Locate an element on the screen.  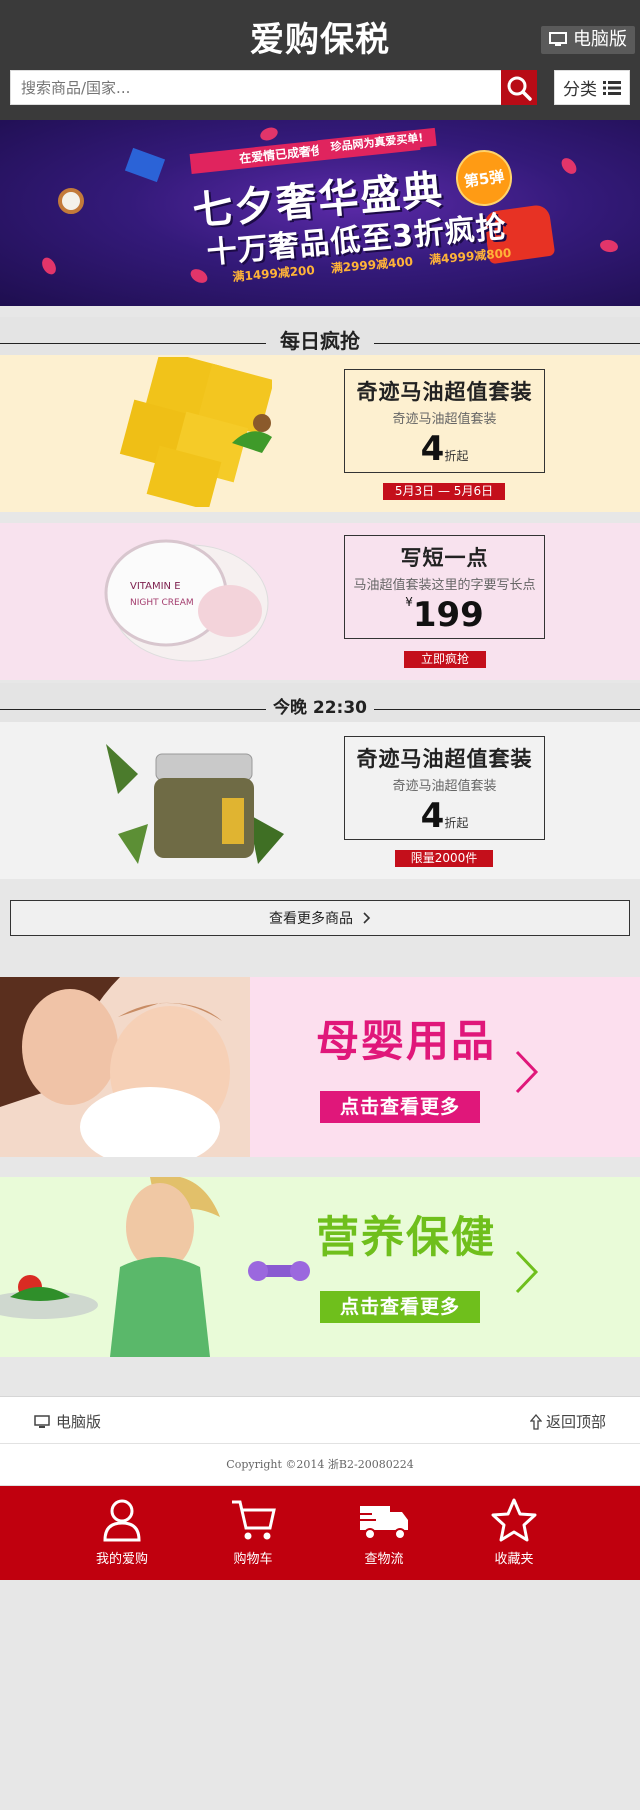
nav-label: 我的爱购 is located at coordinates (121, 1559).